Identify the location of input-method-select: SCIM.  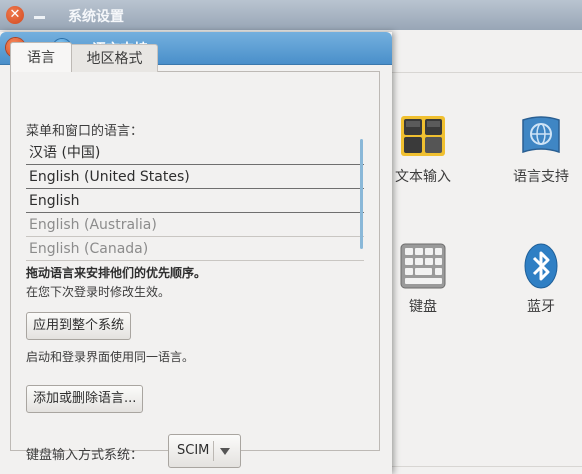
(204, 451).